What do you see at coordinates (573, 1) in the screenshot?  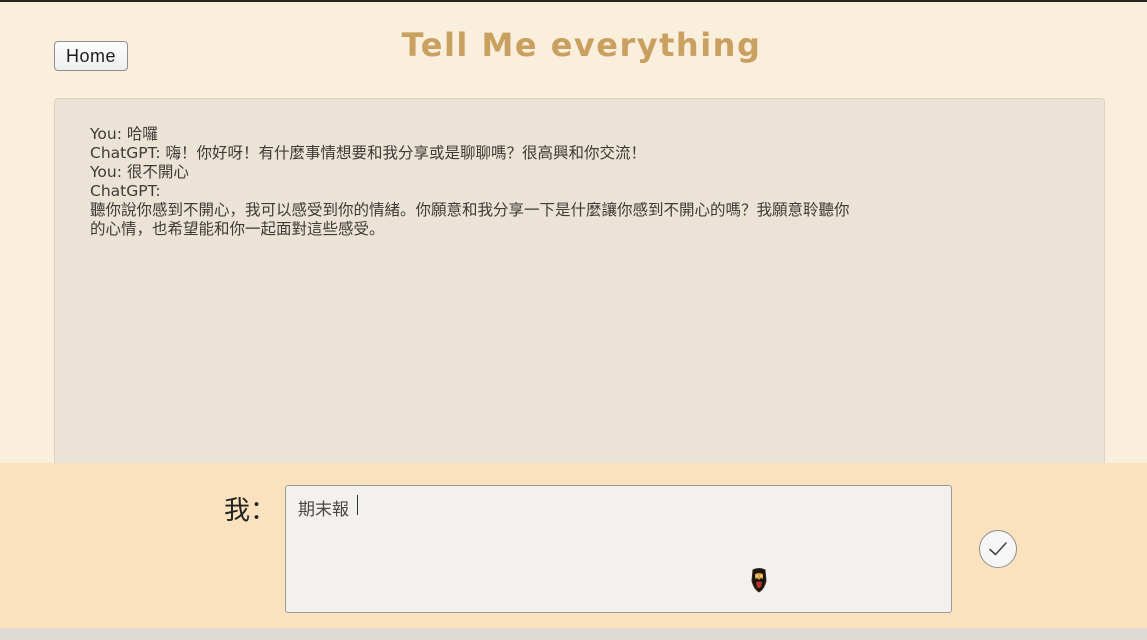 I see `window-top-border` at bounding box center [573, 1].